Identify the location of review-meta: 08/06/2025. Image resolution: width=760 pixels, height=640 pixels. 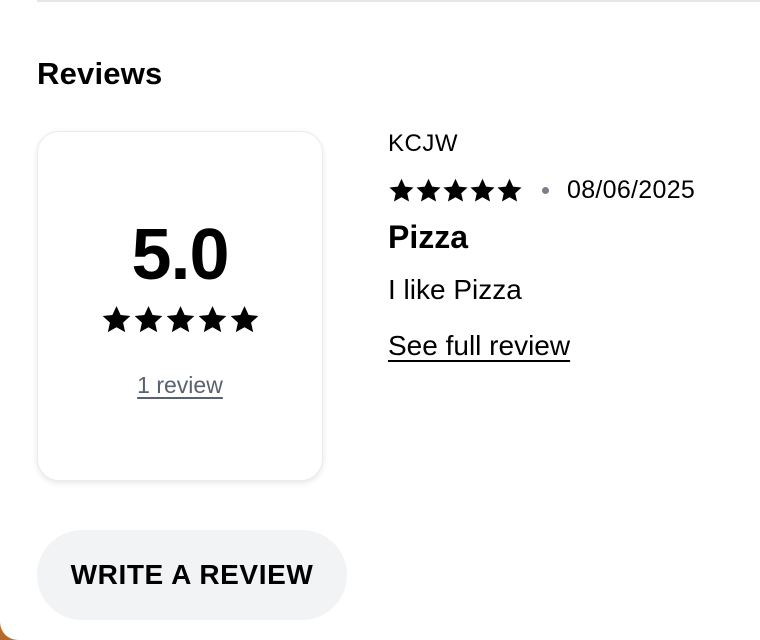
(568, 190).